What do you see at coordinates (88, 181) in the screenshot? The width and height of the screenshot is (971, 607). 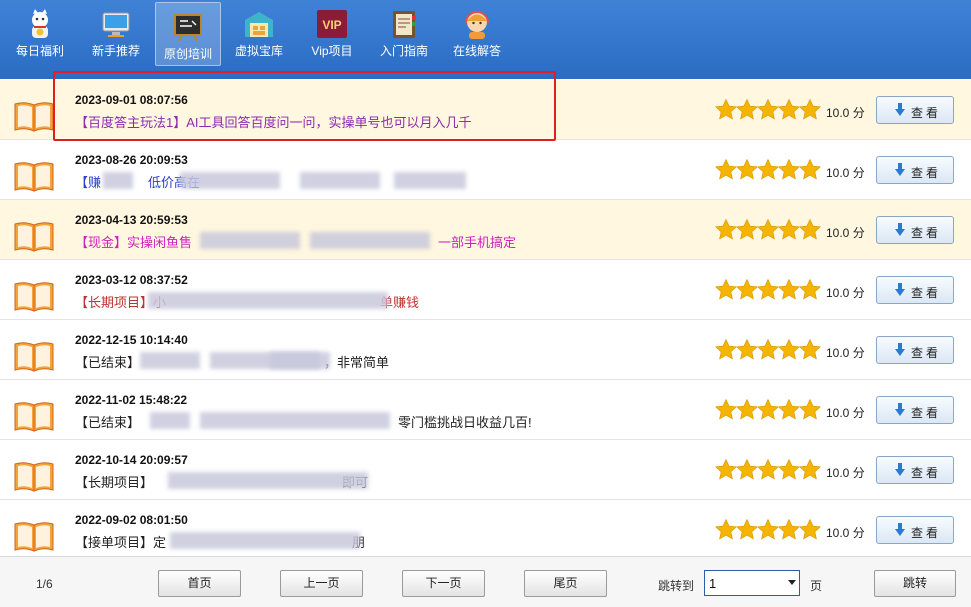 I see `item-title-link: 【赚` at bounding box center [88, 181].